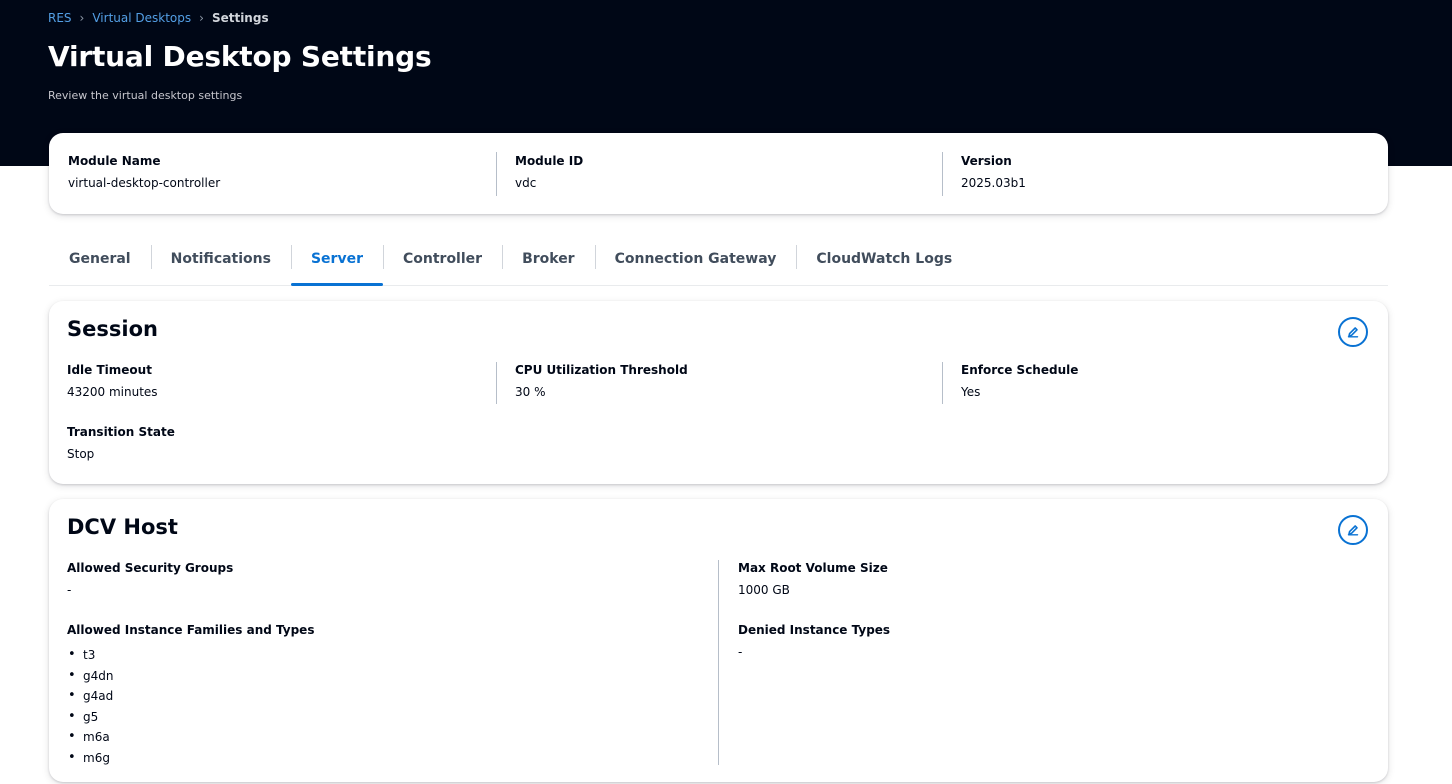 The width and height of the screenshot is (1452, 784). Describe the element at coordinates (695, 262) in the screenshot. I see `tab-connection-gateway: Connection Gateway` at that location.